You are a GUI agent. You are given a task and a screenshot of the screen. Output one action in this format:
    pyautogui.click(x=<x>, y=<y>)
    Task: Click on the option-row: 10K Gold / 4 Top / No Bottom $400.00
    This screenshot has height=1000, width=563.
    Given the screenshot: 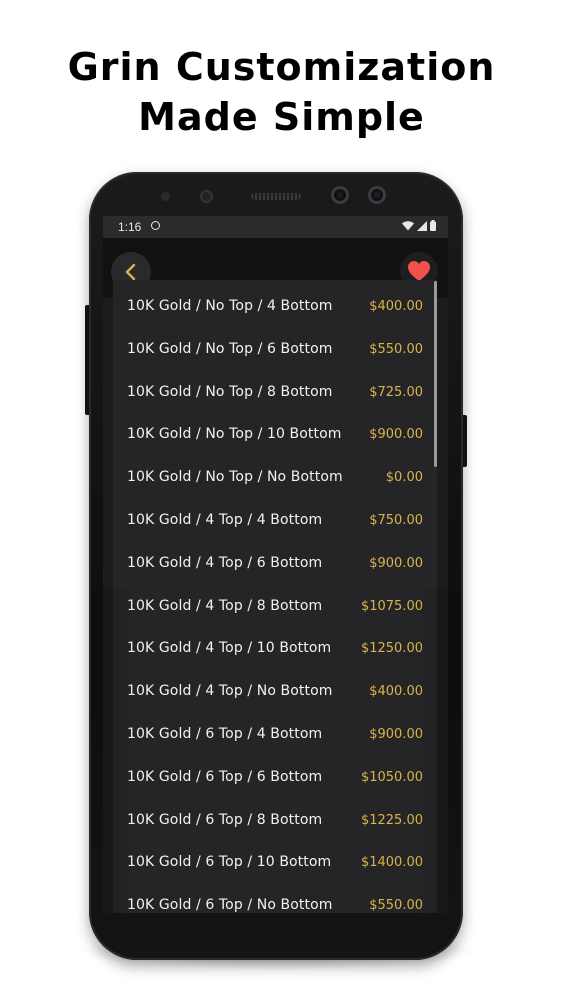 What is the action you would take?
    pyautogui.click(x=275, y=692)
    